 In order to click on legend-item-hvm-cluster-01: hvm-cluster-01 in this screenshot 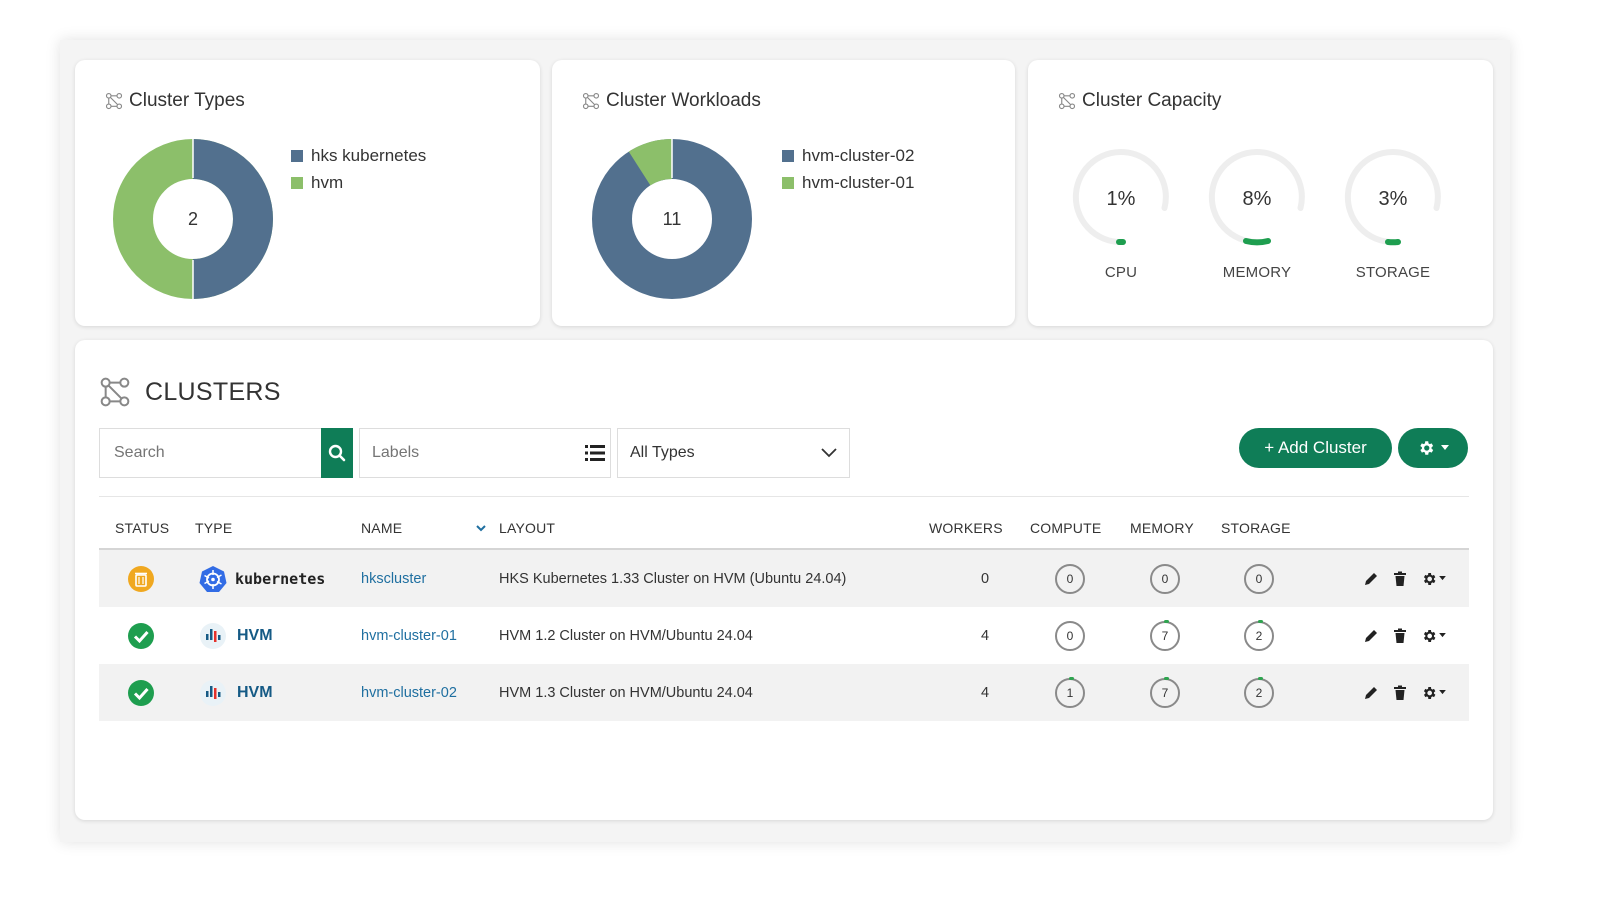, I will do `click(848, 182)`.